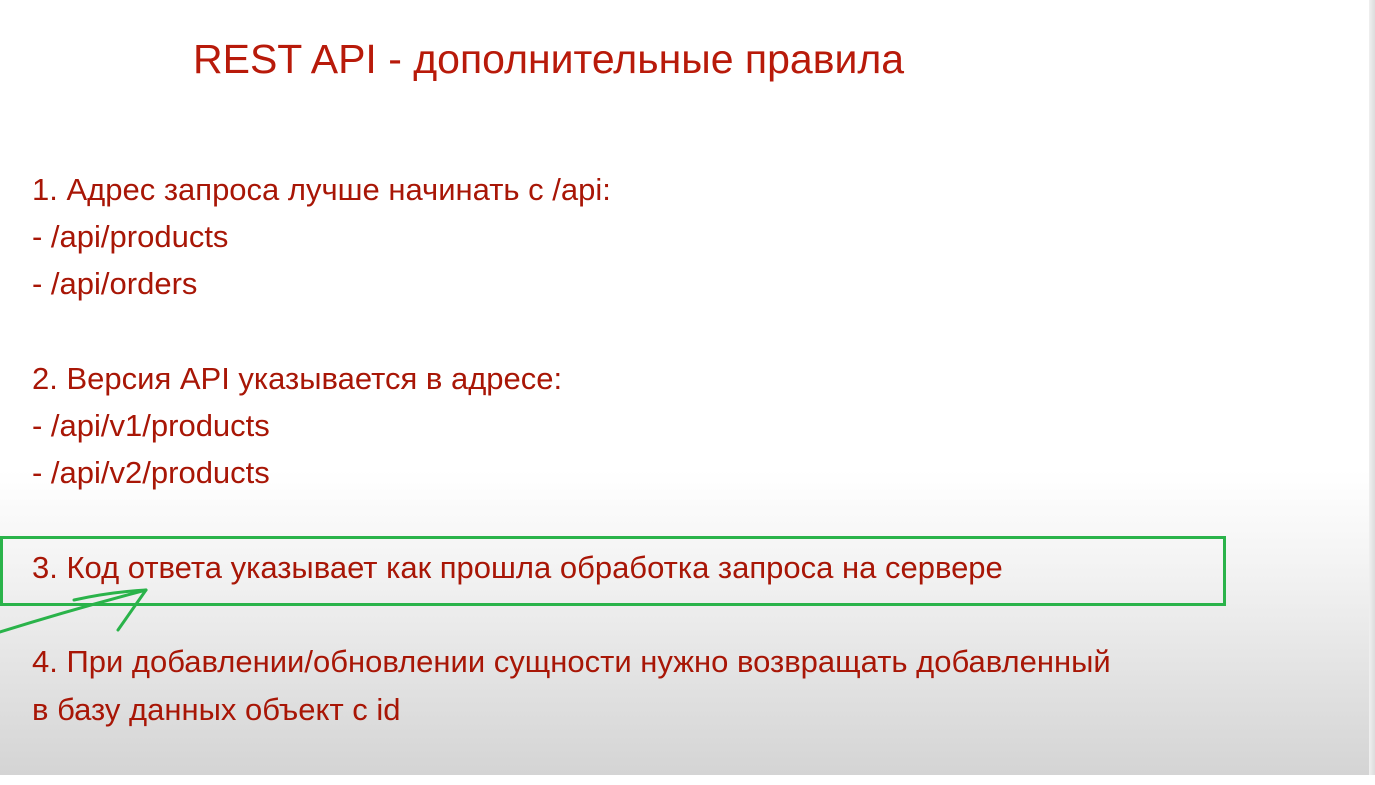  What do you see at coordinates (130, 236) in the screenshot?
I see `rule-1-item-1: - /api/products` at bounding box center [130, 236].